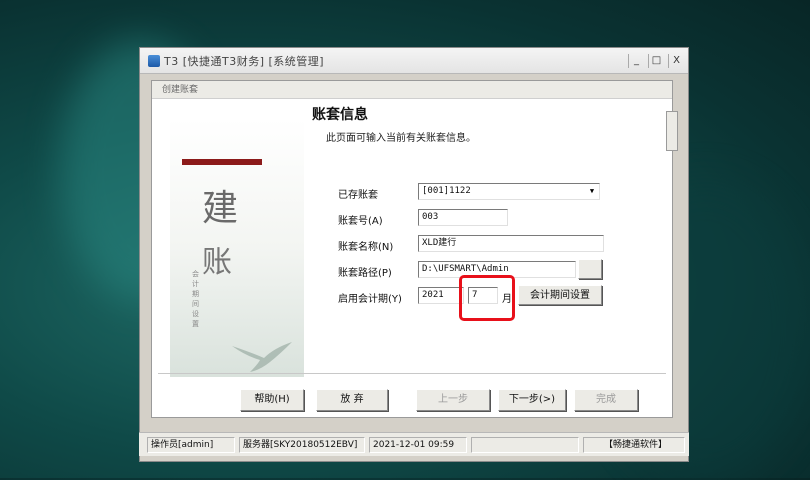 This screenshot has width=810, height=480. What do you see at coordinates (634, 445) in the screenshot?
I see `status-brand: 【畅捷通软件】` at bounding box center [634, 445].